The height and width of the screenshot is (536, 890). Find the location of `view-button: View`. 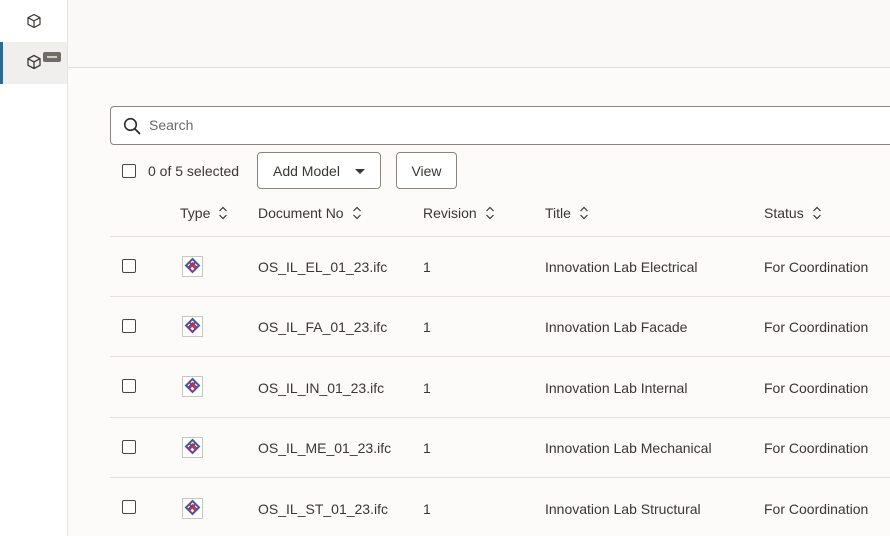

view-button: View is located at coordinates (426, 170).